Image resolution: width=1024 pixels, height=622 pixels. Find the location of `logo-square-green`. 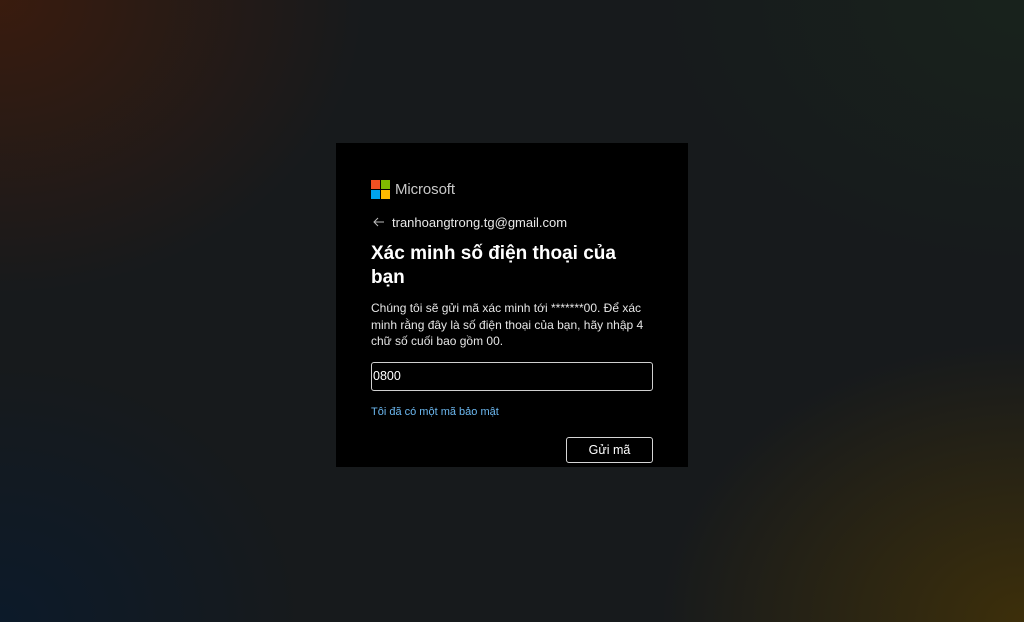

logo-square-green is located at coordinates (385, 184).